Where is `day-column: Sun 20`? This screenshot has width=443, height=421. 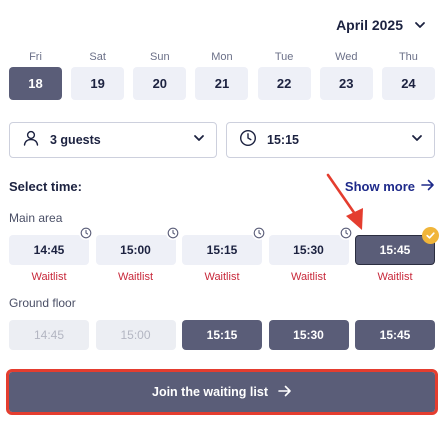 day-column: Sun 20 is located at coordinates (160, 75).